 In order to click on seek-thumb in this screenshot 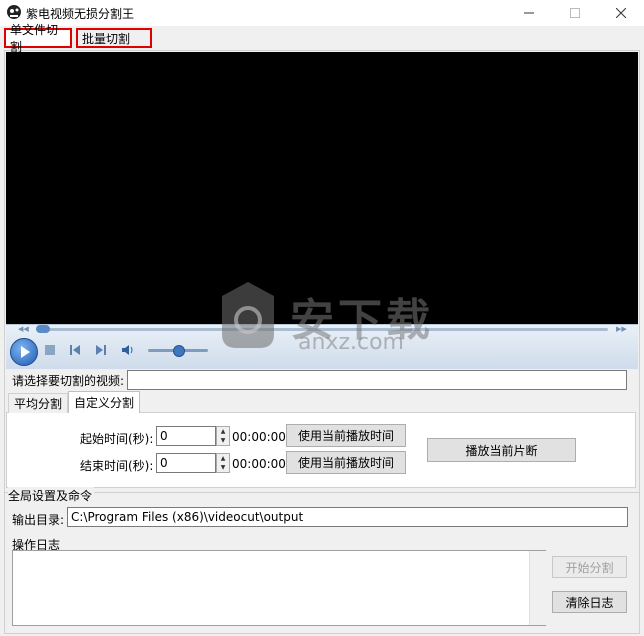, I will do `click(43, 329)`.